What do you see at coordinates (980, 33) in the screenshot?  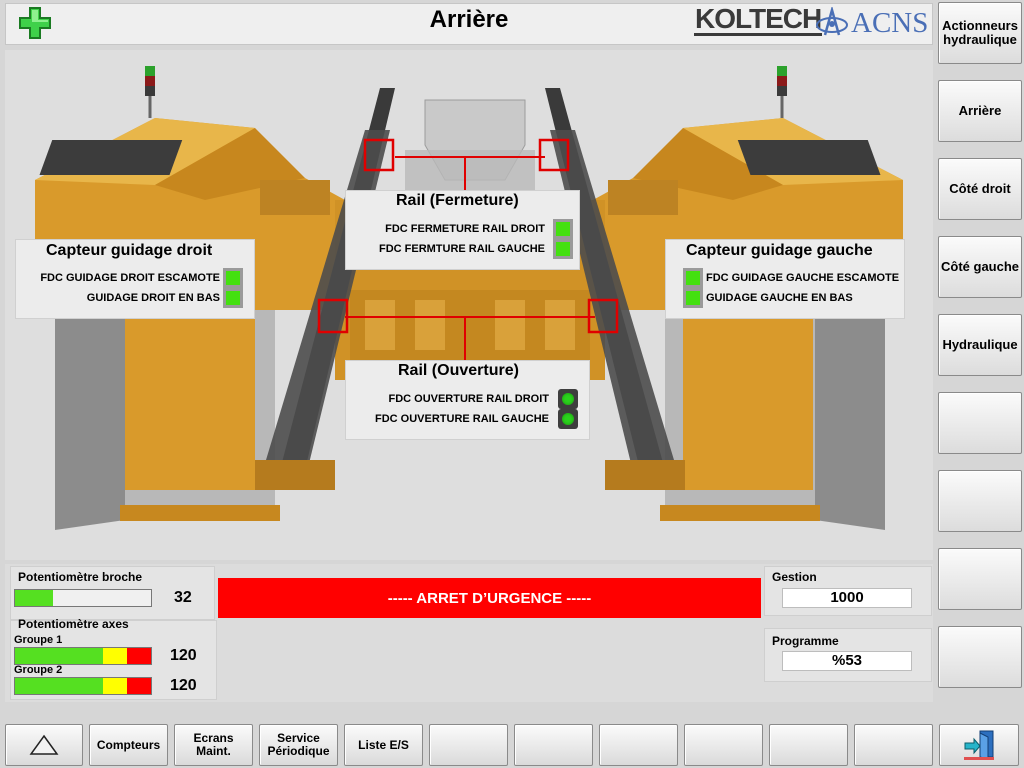 I see `actionneurs-hydraulique-button: Actionneurs hydraulique` at bounding box center [980, 33].